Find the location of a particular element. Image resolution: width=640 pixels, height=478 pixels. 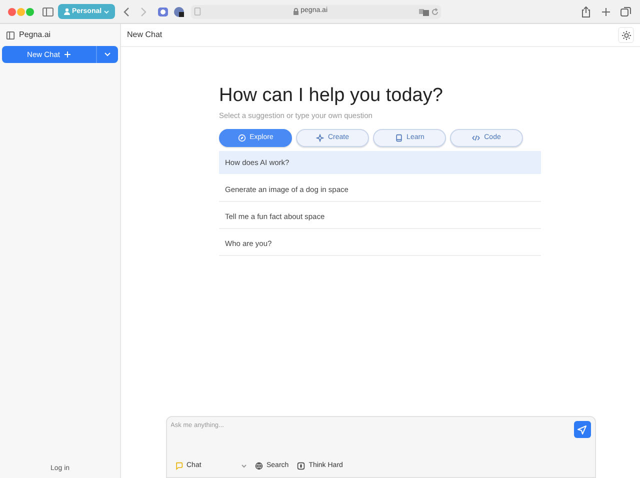

extension-icon is located at coordinates (178, 12).